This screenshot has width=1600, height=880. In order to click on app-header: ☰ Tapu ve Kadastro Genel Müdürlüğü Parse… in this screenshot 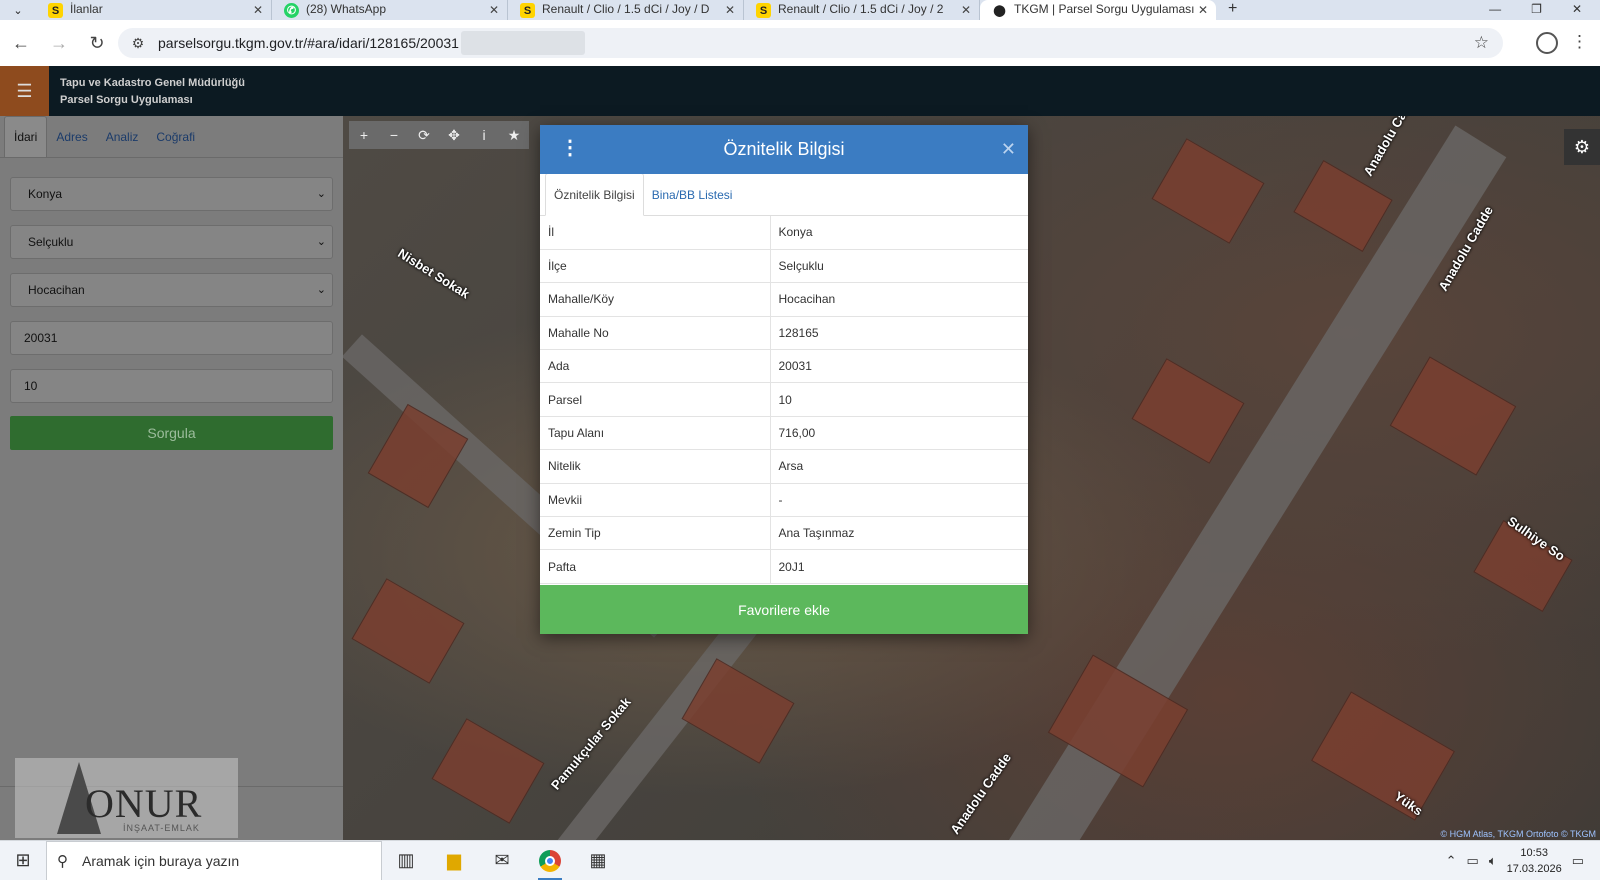, I will do `click(800, 91)`.